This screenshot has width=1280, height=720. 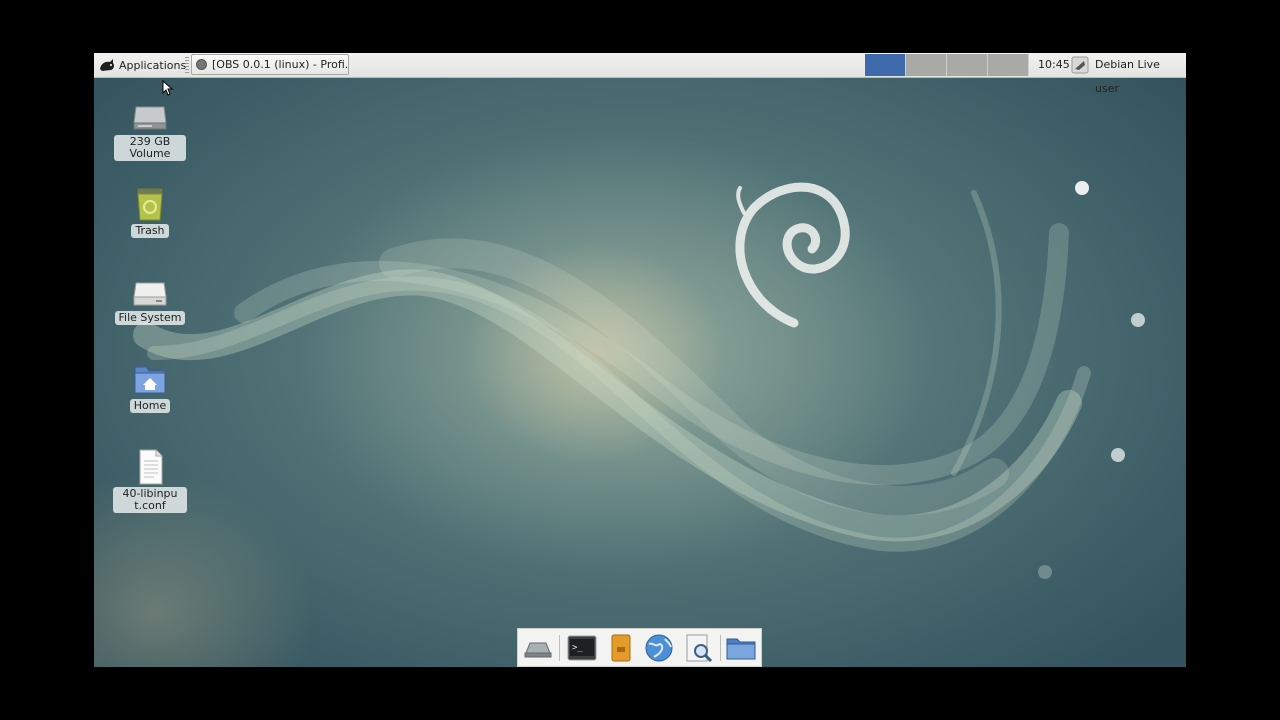 What do you see at coordinates (150, 204) in the screenshot?
I see `trash-icon` at bounding box center [150, 204].